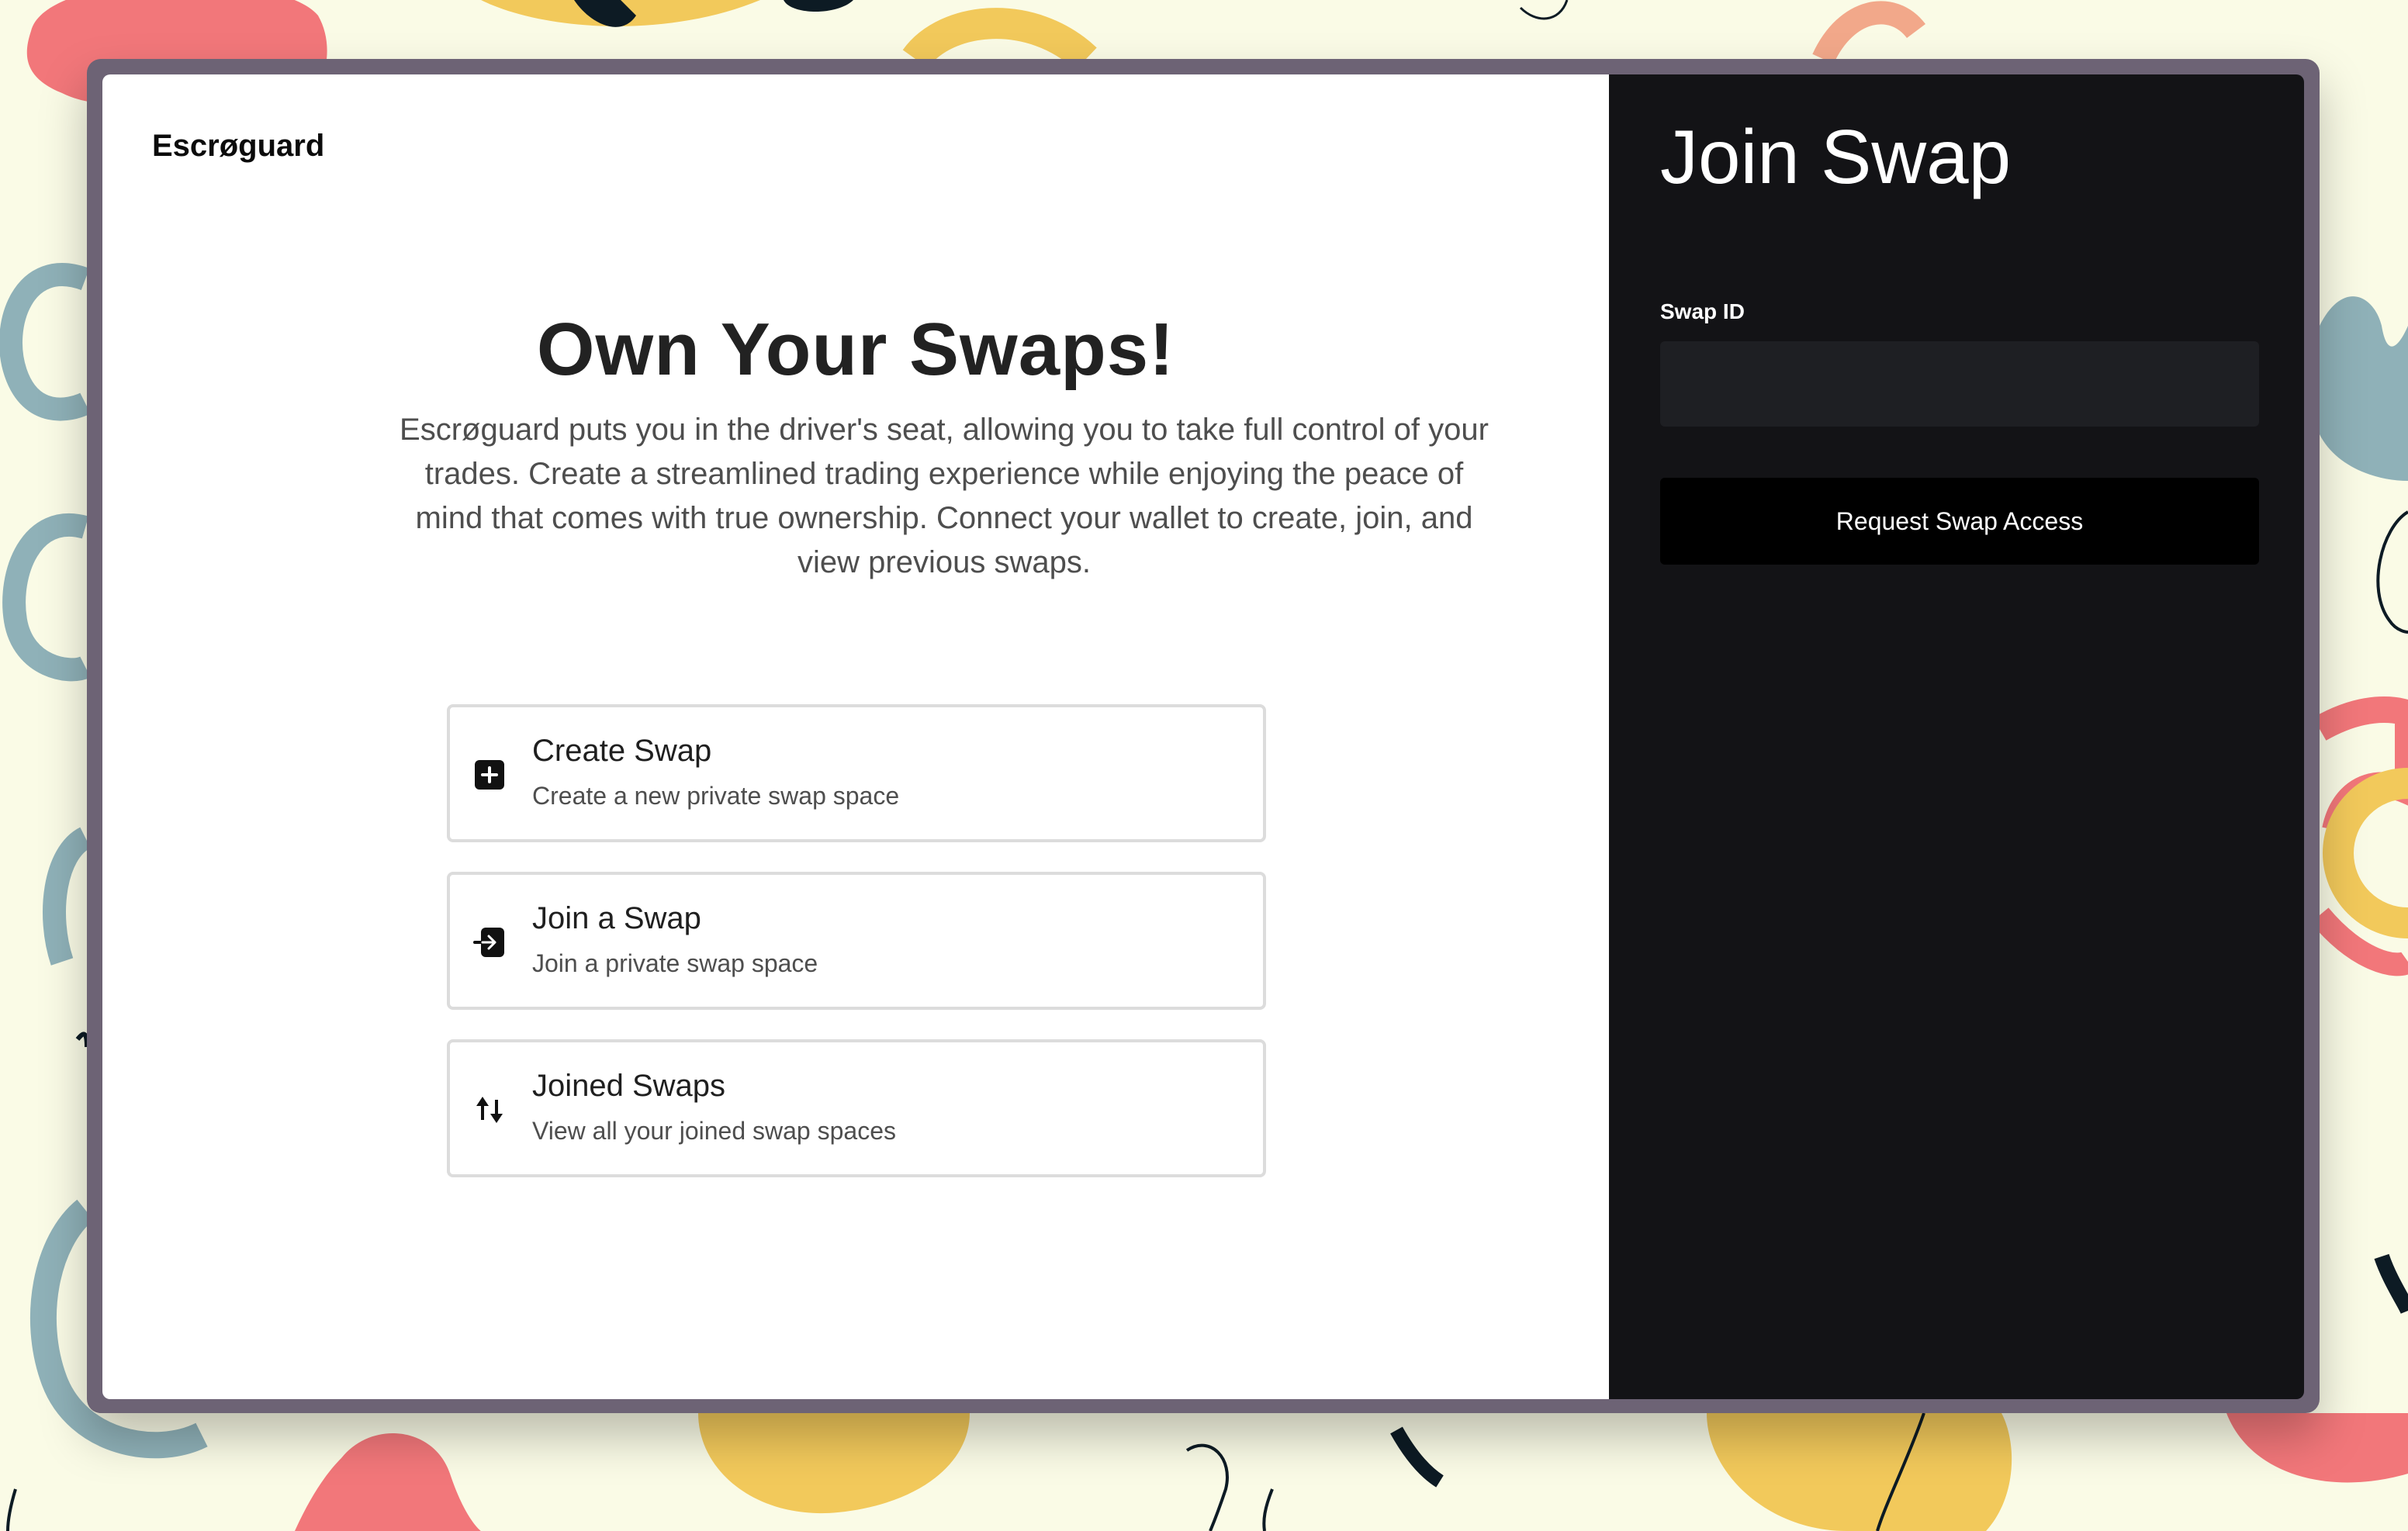 This screenshot has height=1531, width=2408. What do you see at coordinates (489, 775) in the screenshot?
I see `plus-square-icon` at bounding box center [489, 775].